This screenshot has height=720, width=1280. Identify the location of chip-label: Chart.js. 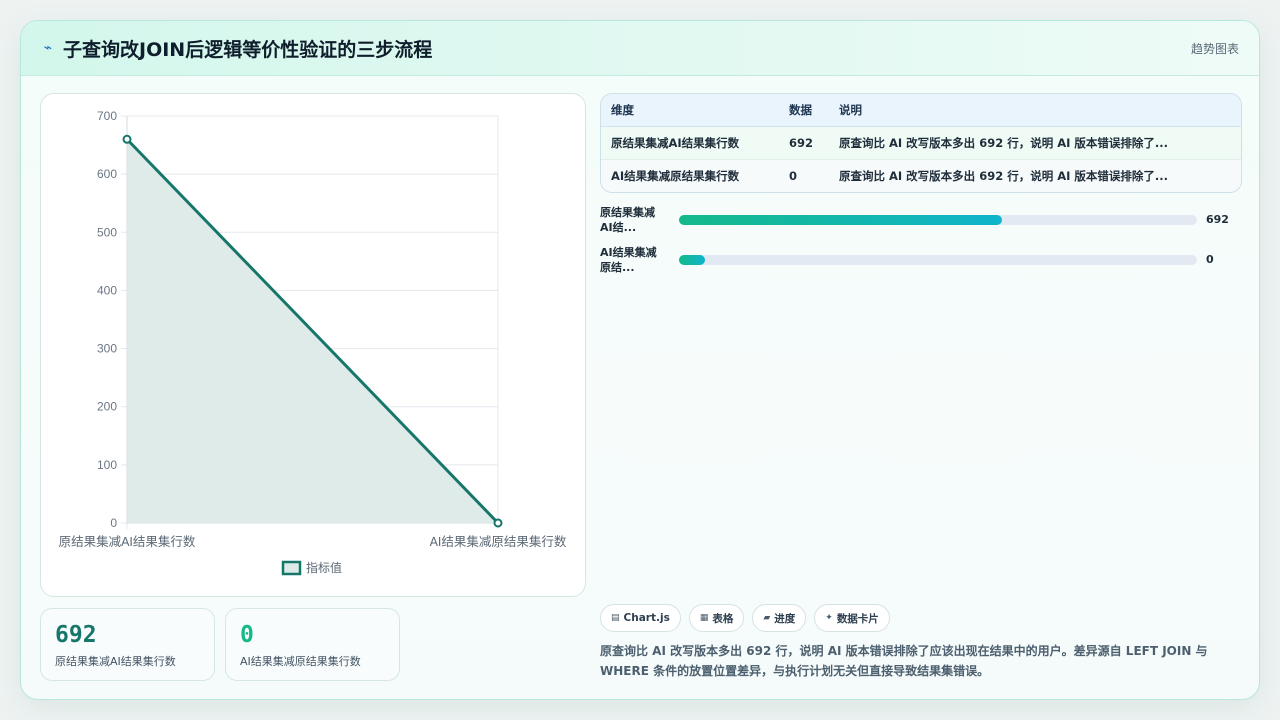
(646, 618).